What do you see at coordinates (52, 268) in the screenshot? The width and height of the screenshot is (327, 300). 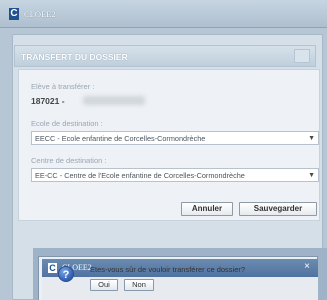 I see `confirm-logo-icon: C` at bounding box center [52, 268].